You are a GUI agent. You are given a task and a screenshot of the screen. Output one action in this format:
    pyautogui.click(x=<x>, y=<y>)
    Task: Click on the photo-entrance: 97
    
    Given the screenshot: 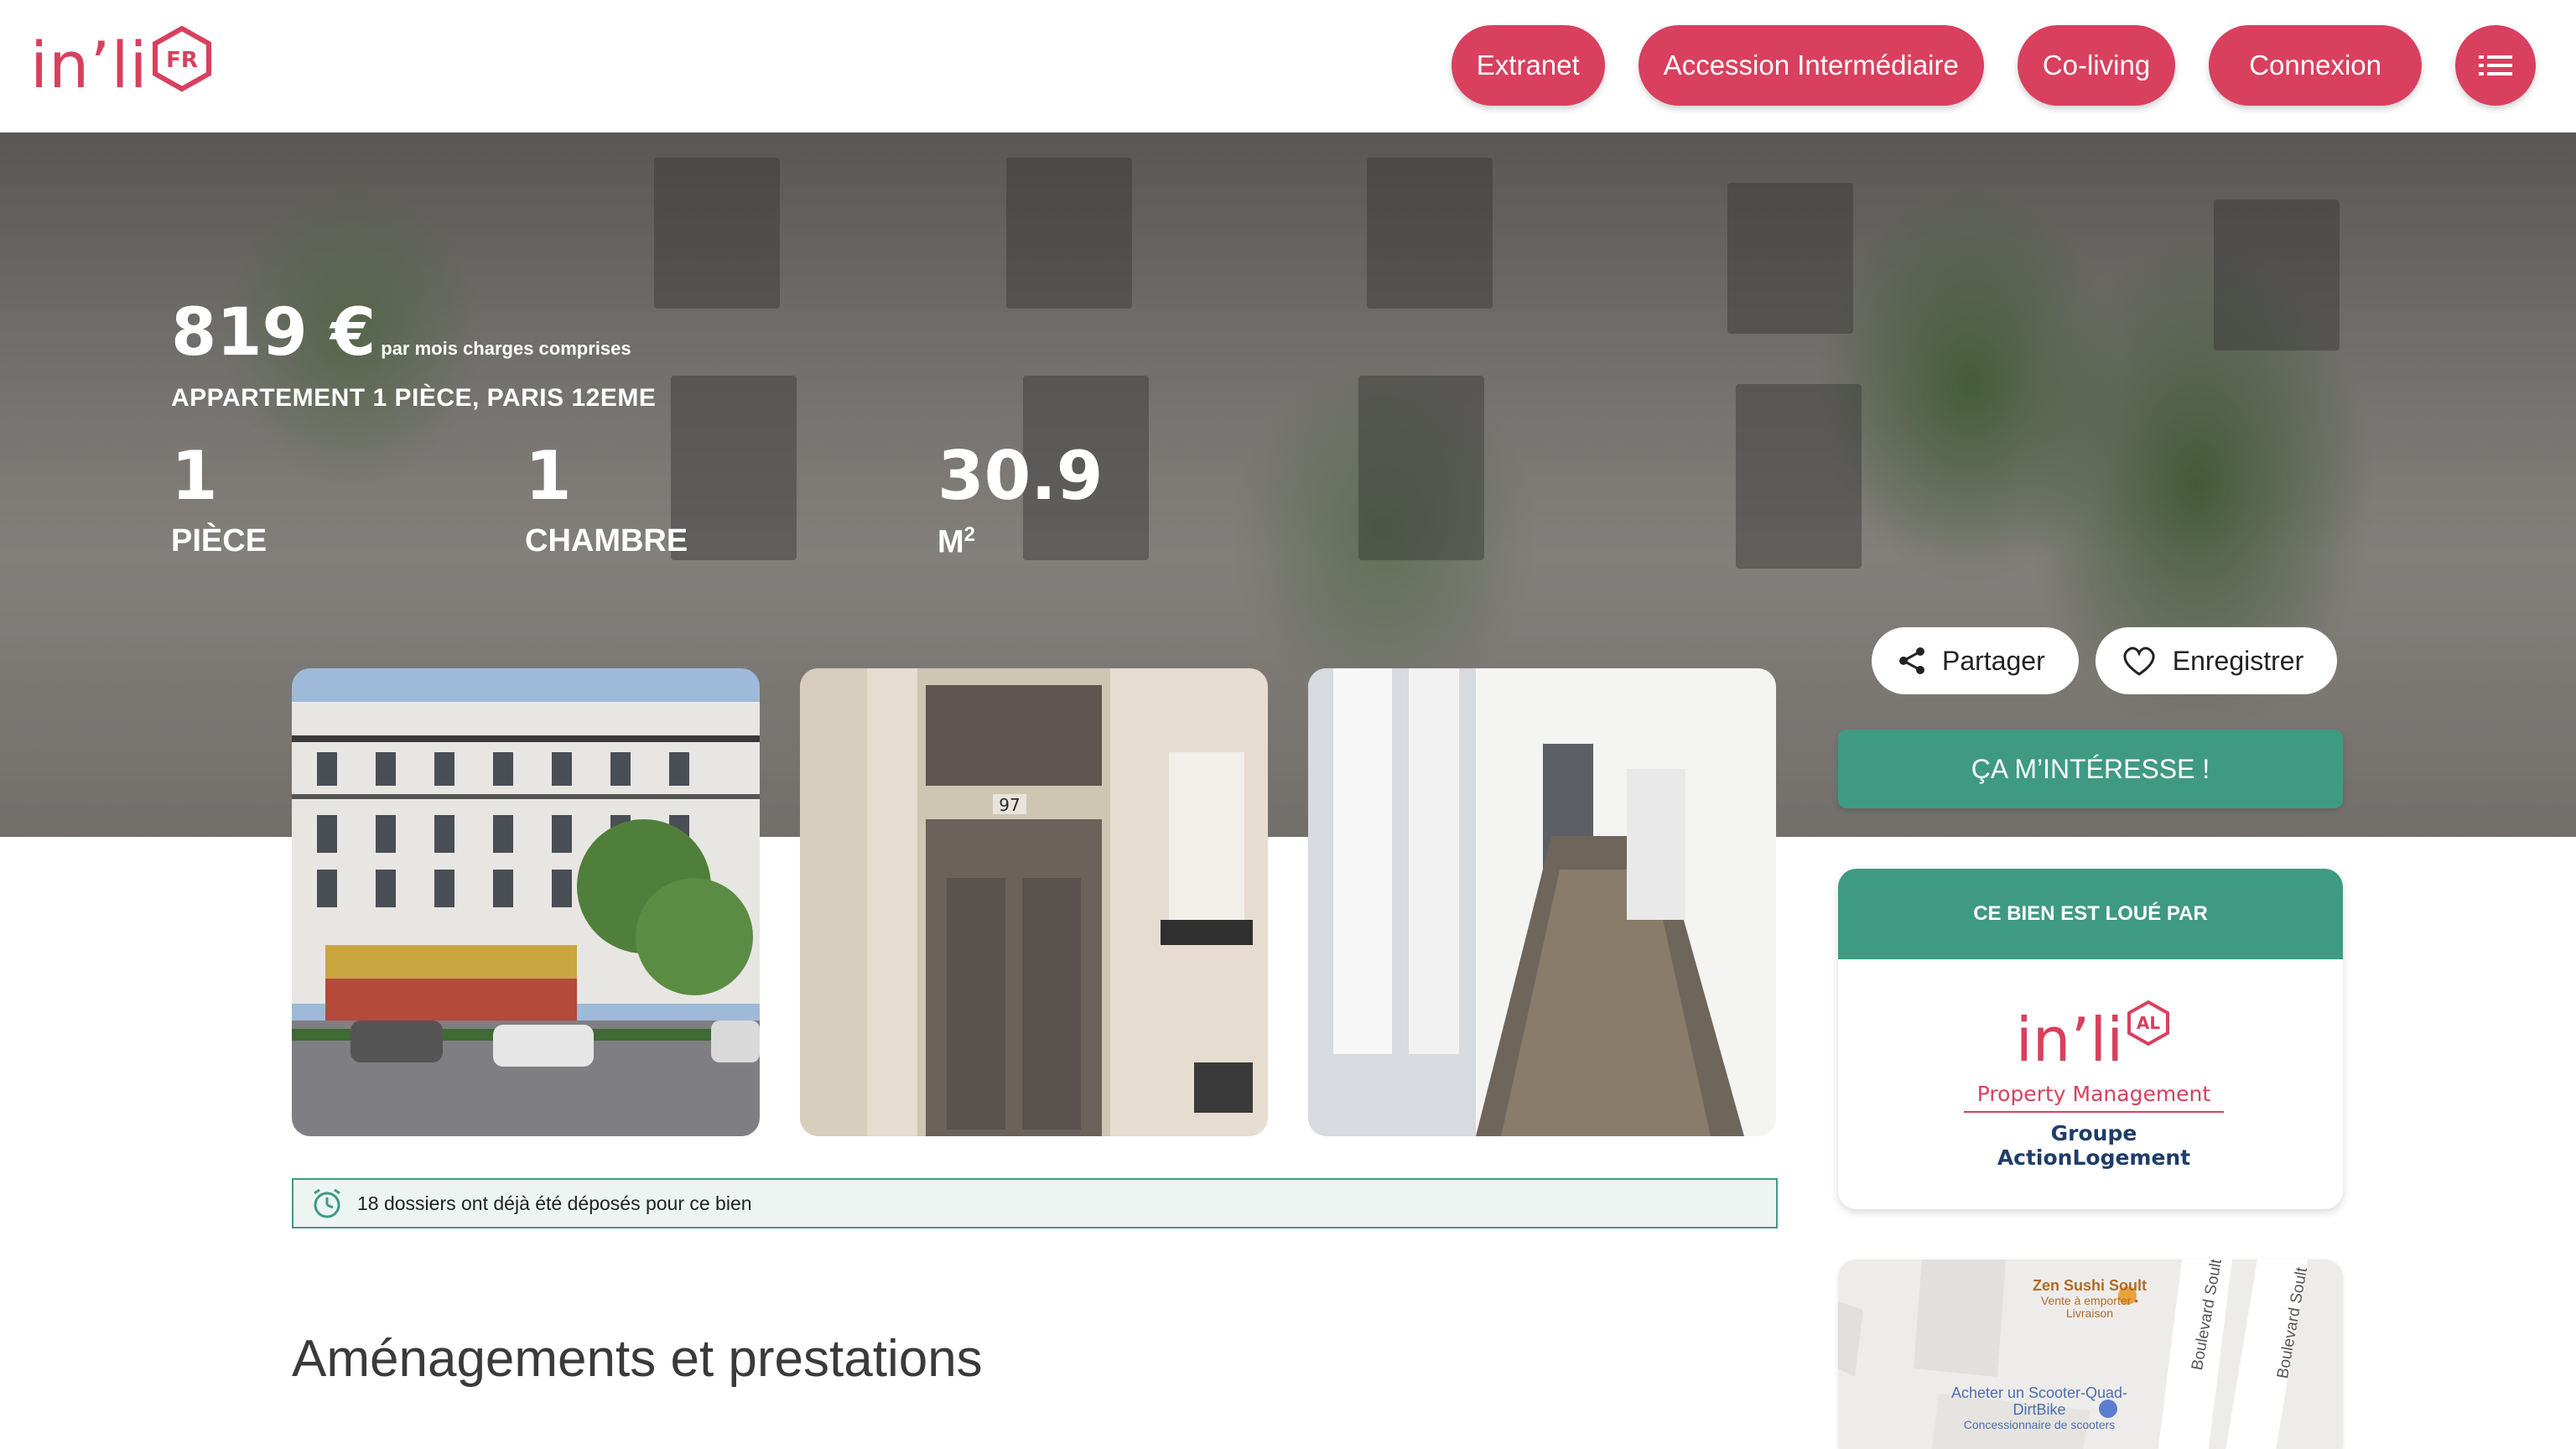 What is the action you would take?
    pyautogui.click(x=1034, y=902)
    